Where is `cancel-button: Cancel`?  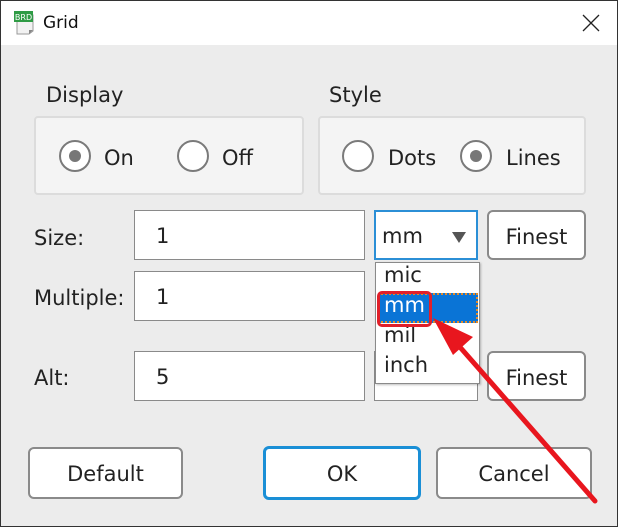
cancel-button: Cancel is located at coordinates (514, 473).